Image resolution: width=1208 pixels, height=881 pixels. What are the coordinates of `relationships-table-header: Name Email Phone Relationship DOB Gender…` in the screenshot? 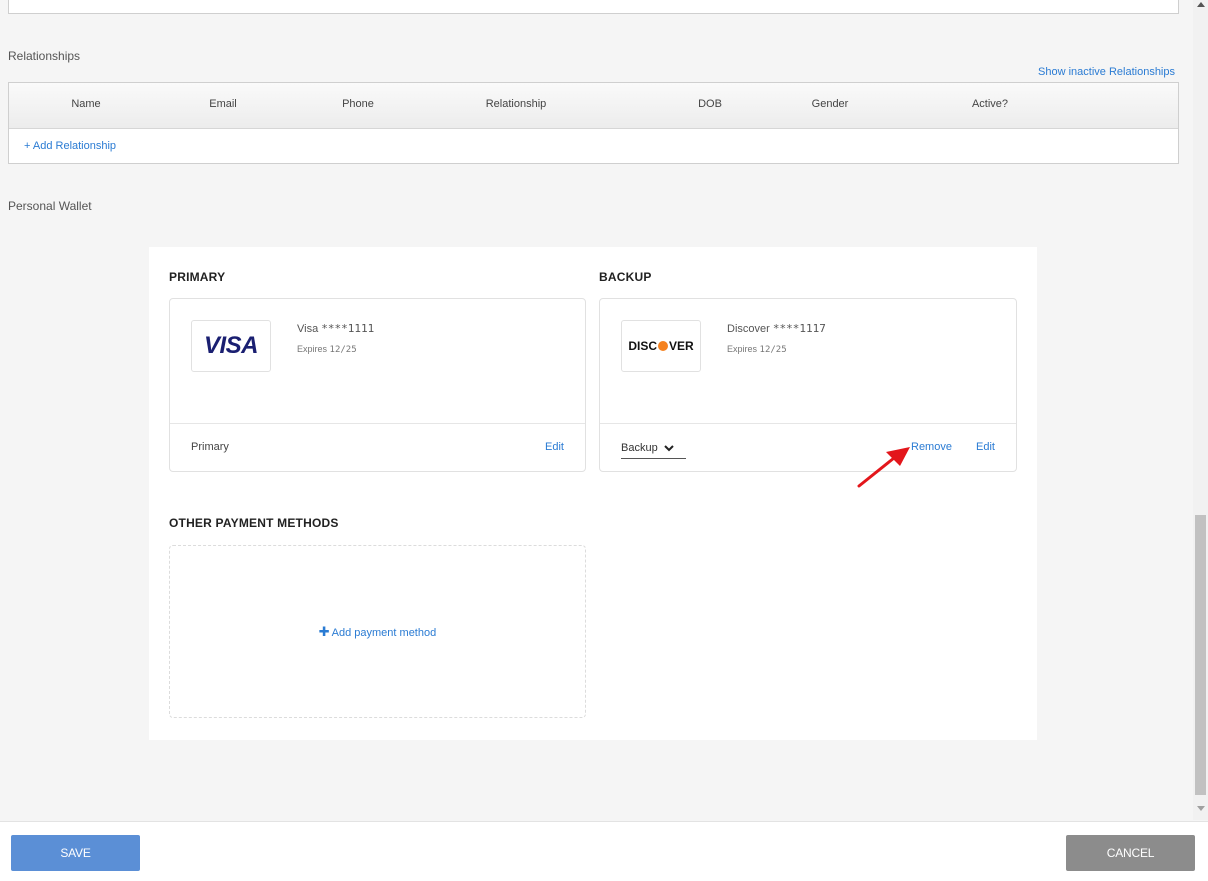 It's located at (593, 106).